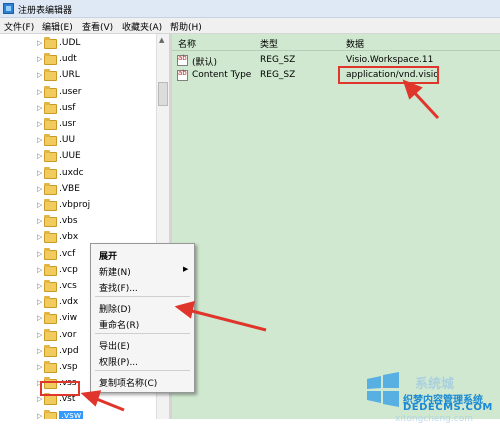 This screenshot has height=424, width=500. I want to click on windows-logo-icon, so click(383, 389).